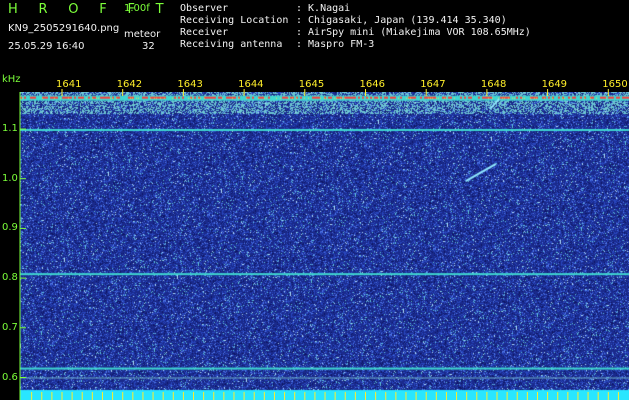 This screenshot has height=400, width=629. Describe the element at coordinates (10, 178) in the screenshot. I see `y-tick-label: 1.0` at that location.